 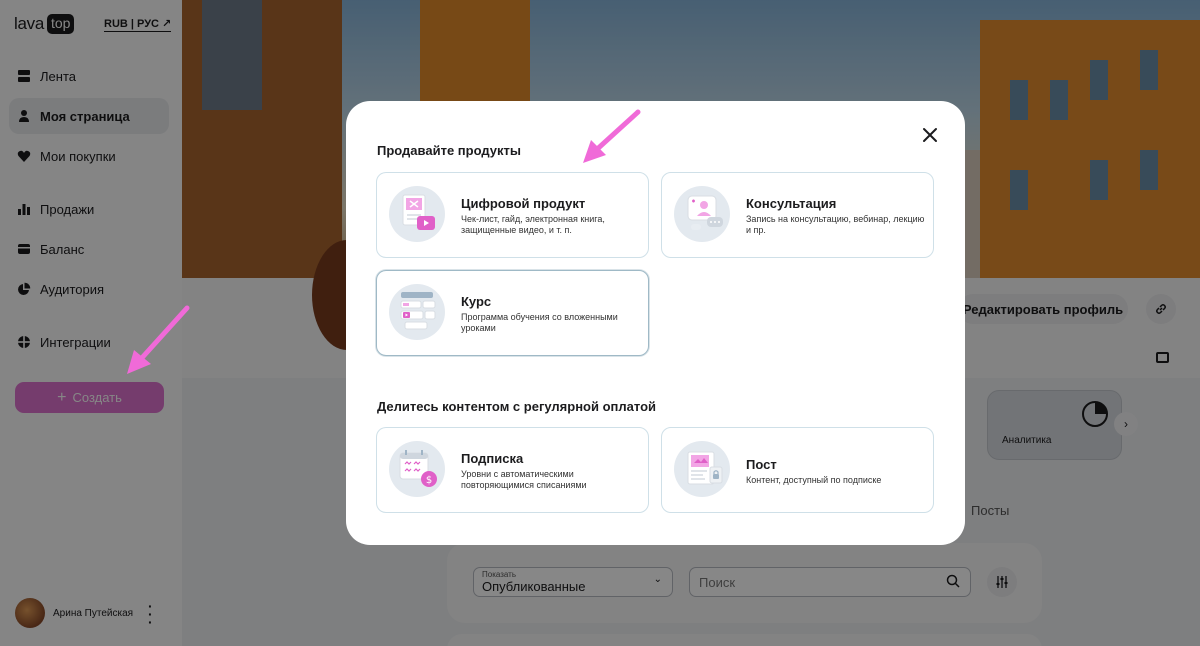 I want to click on card-title: Консультация, so click(x=791, y=203).